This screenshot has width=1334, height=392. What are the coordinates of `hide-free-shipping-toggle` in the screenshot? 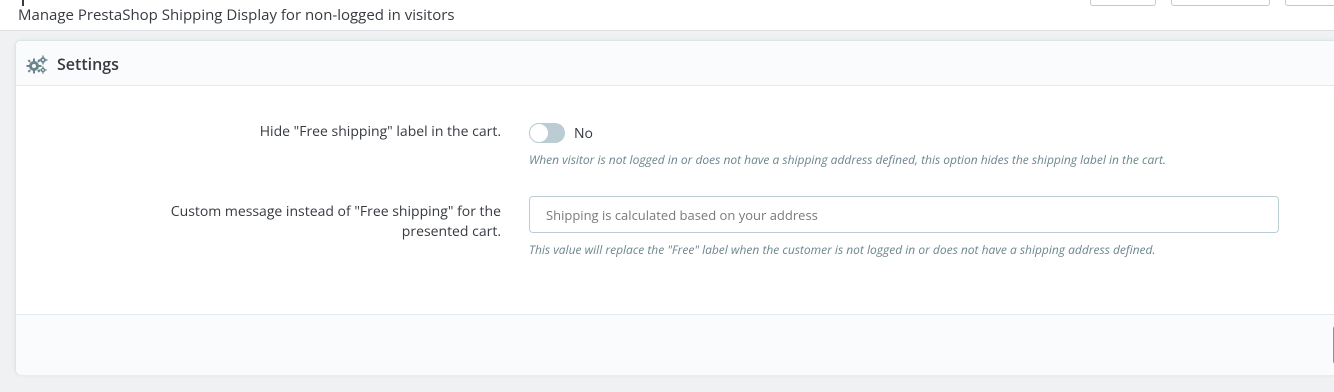 It's located at (547, 133).